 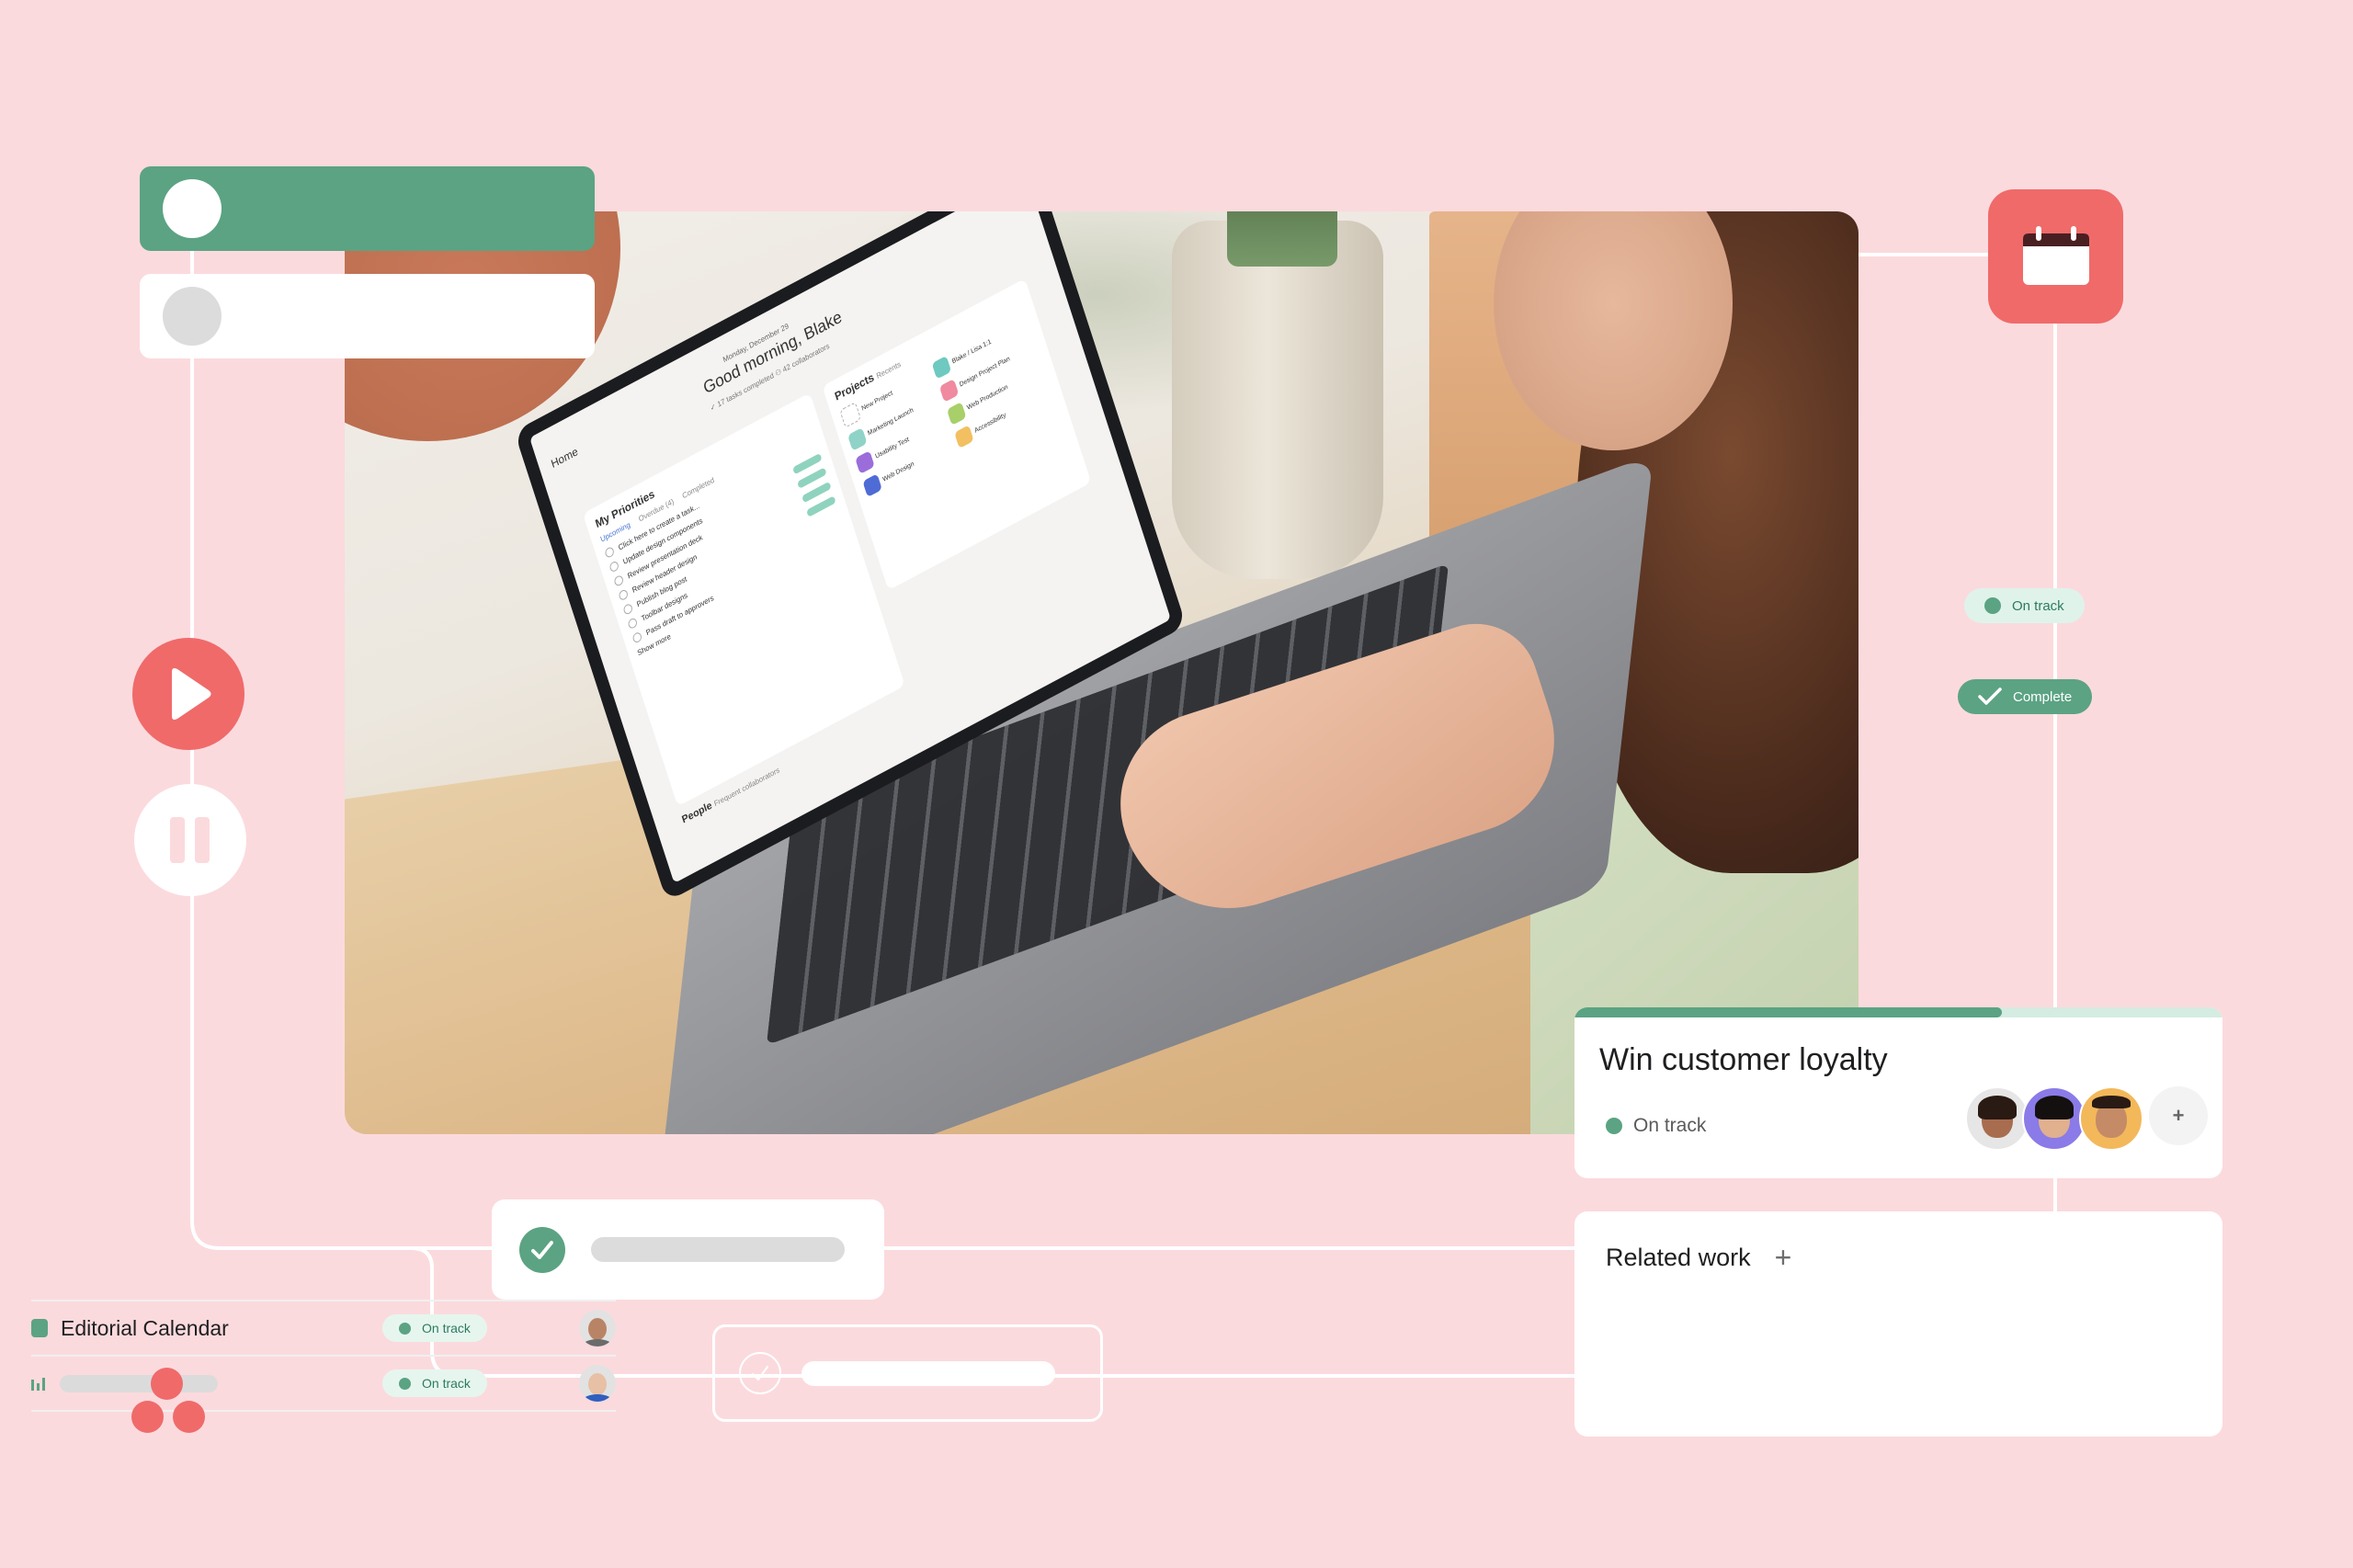 What do you see at coordinates (889, 370) in the screenshot?
I see `screen-projects-filter: Recents` at bounding box center [889, 370].